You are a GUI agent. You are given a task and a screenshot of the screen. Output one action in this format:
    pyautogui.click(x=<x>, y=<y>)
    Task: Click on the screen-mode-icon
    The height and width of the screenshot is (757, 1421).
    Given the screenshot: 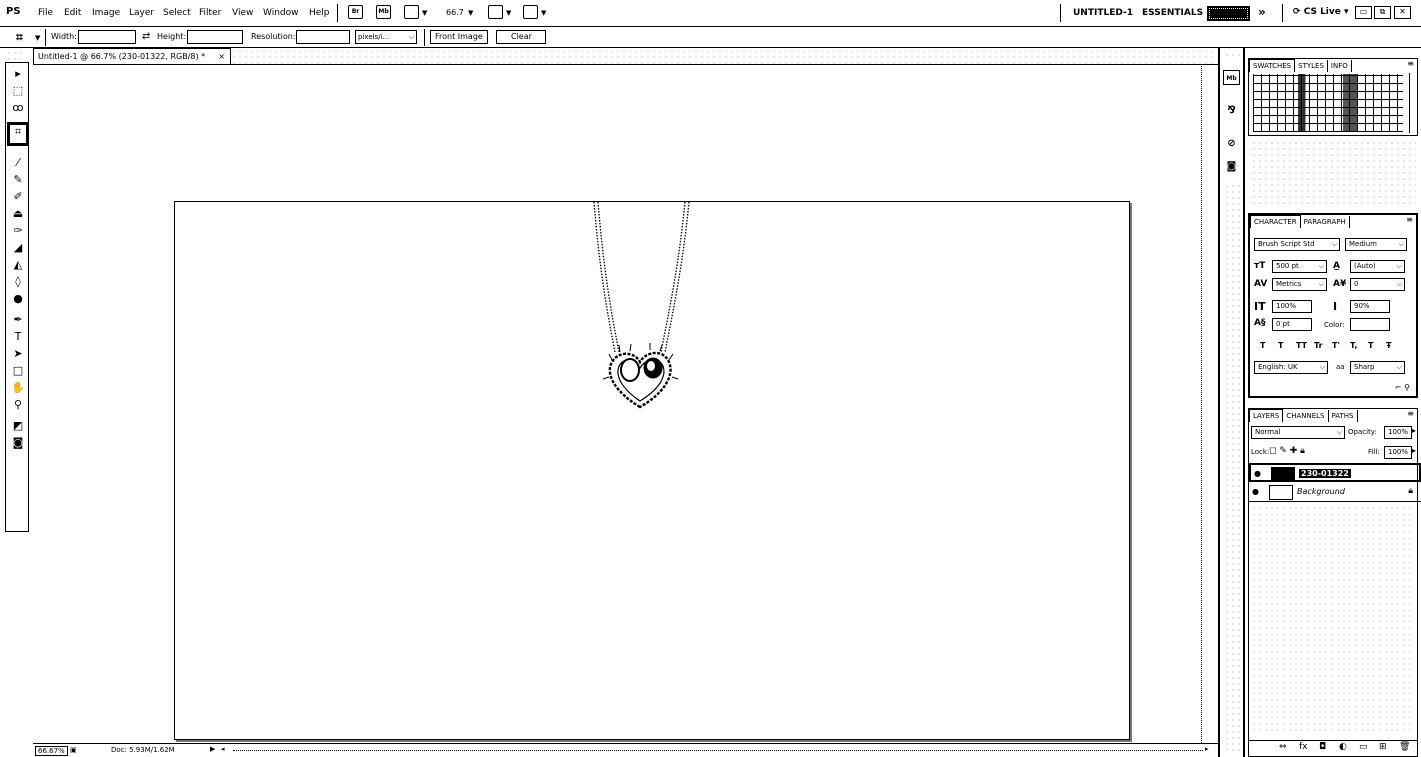 What is the action you would take?
    pyautogui.click(x=530, y=12)
    